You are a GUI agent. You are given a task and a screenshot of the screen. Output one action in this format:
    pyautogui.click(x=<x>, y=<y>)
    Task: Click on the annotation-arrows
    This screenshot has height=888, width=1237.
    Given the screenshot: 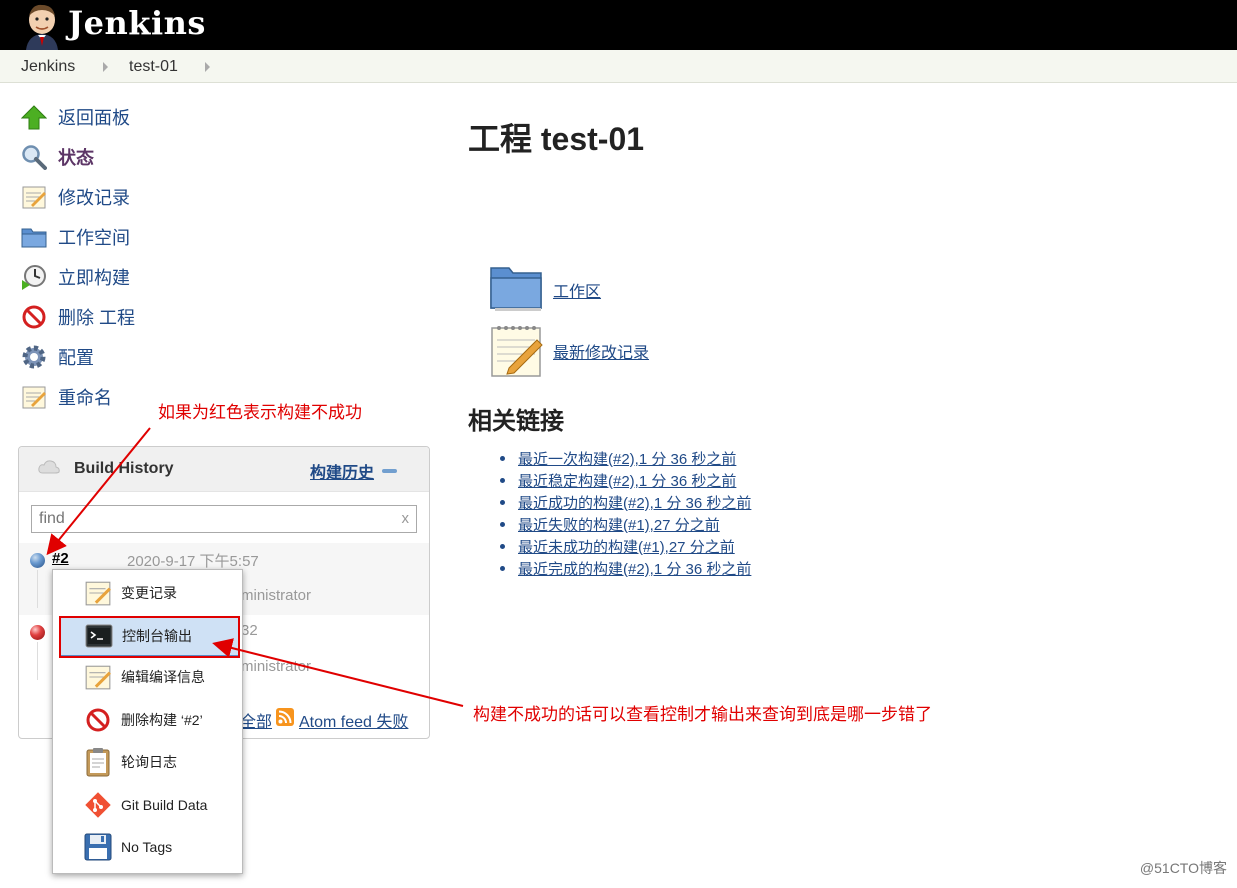 What is the action you would take?
    pyautogui.click(x=255, y=567)
    